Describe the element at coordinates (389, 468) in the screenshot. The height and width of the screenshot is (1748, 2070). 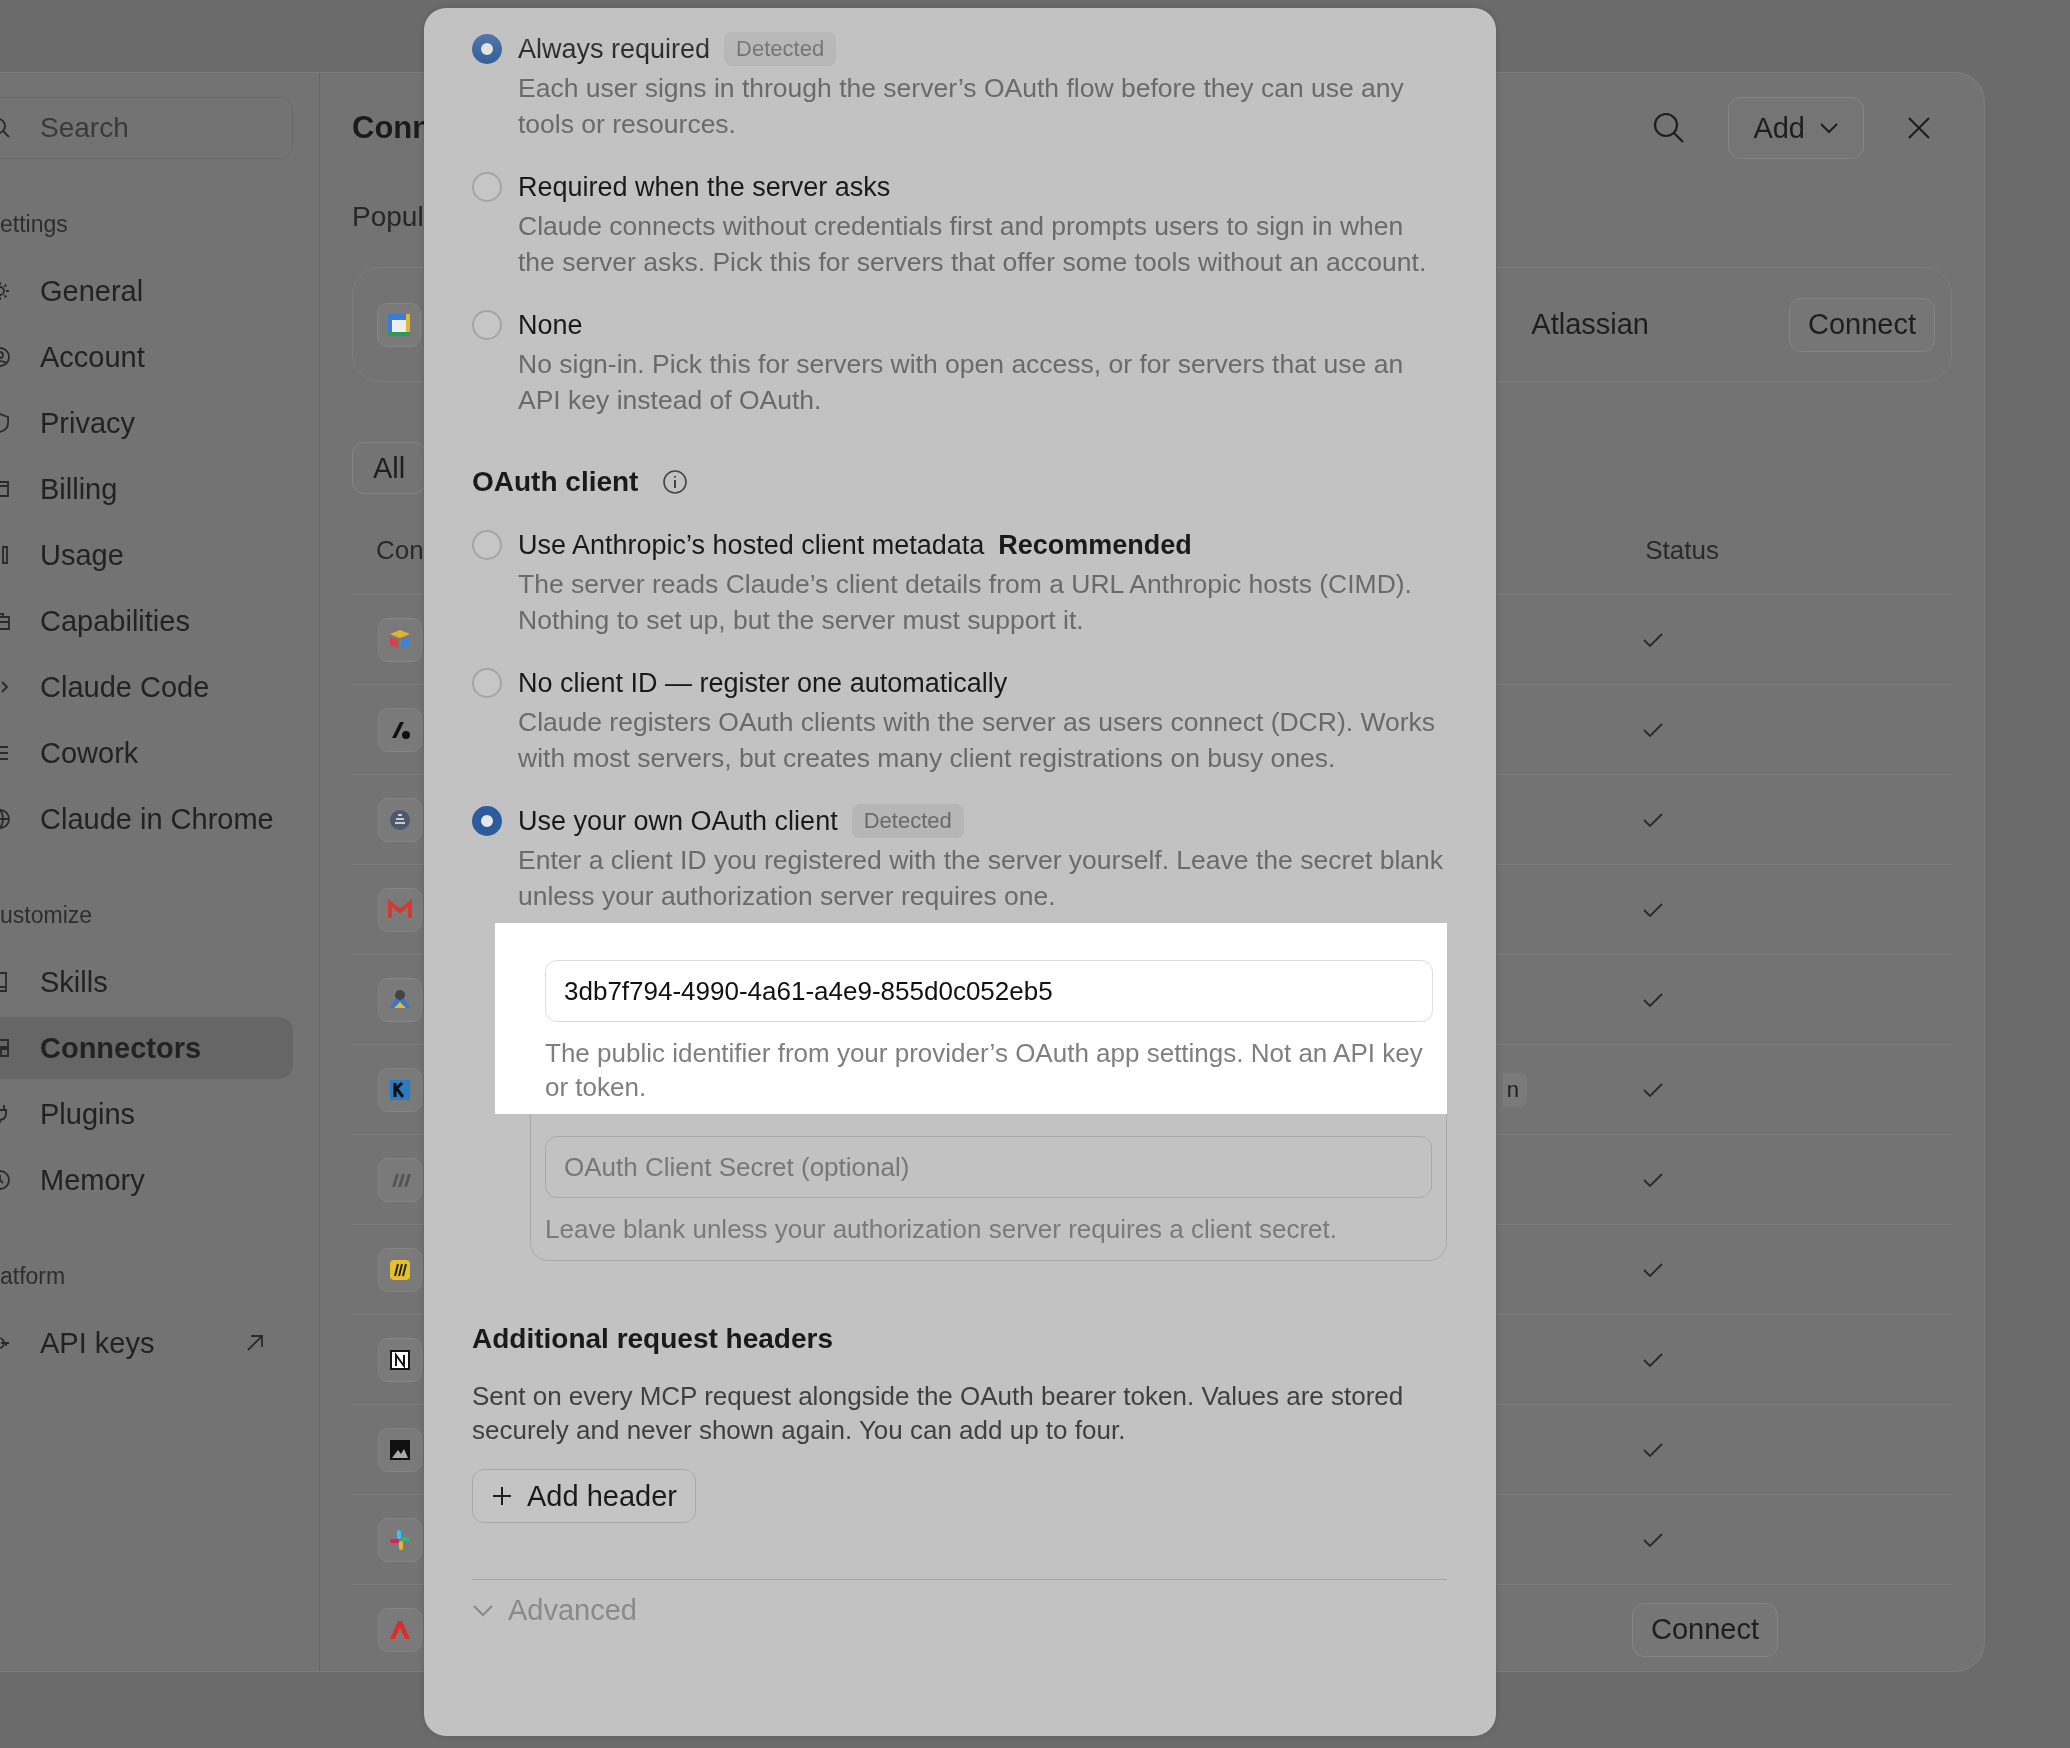
I see `filter-chip: All` at that location.